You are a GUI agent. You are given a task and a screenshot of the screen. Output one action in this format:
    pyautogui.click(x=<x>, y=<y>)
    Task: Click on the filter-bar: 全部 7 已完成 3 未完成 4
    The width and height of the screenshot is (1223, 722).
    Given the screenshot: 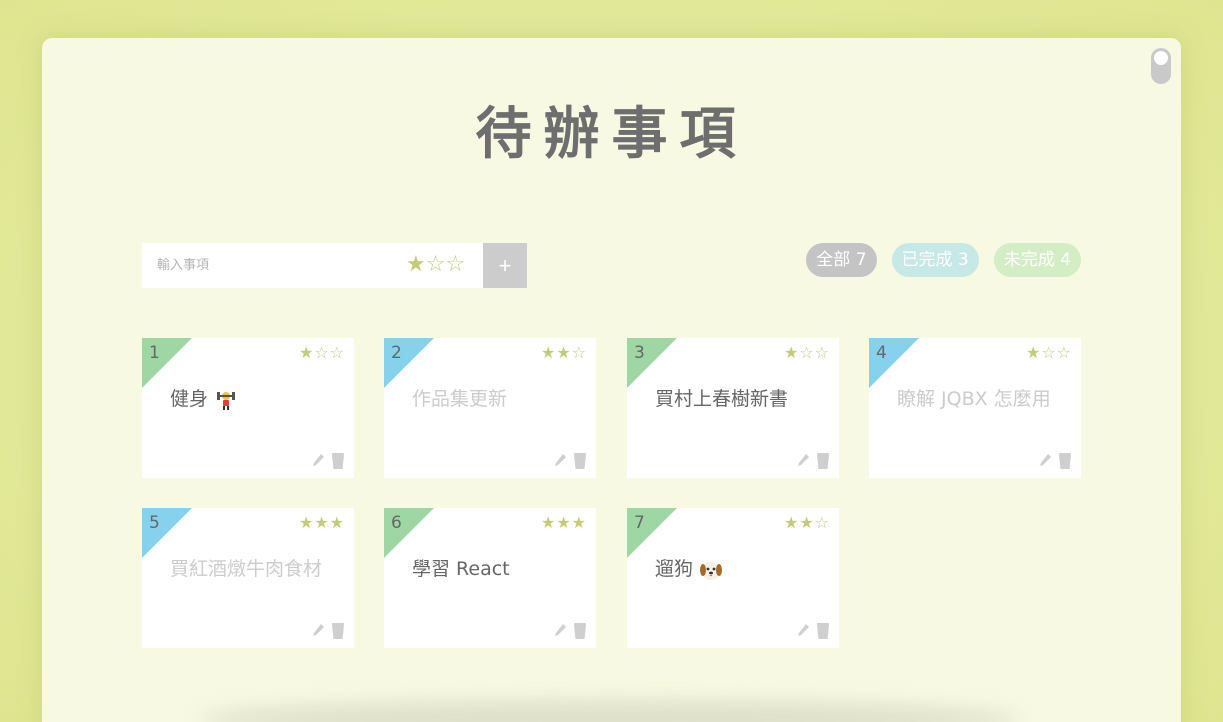 What is the action you would take?
    pyautogui.click(x=943, y=260)
    